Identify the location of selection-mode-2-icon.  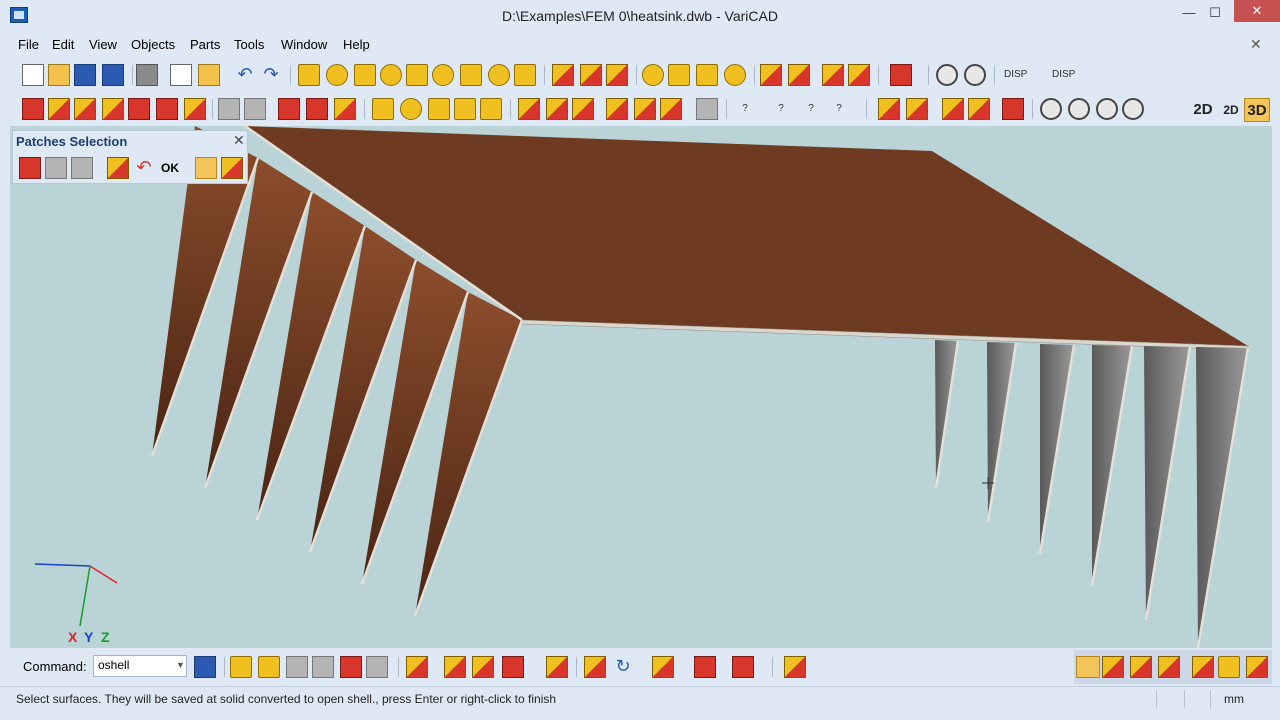
(1113, 667).